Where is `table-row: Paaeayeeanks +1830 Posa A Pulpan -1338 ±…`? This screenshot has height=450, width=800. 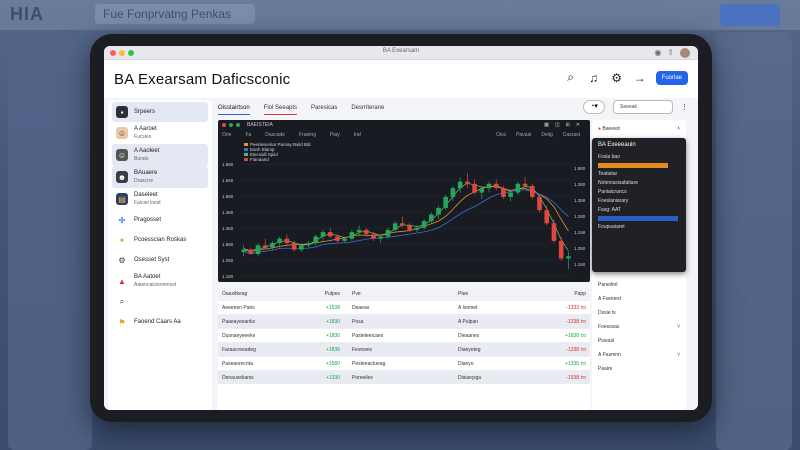
table-row: Paaeayeeanks +1830 Posa A Pulpan -1338 ±… is located at coordinates (404, 321).